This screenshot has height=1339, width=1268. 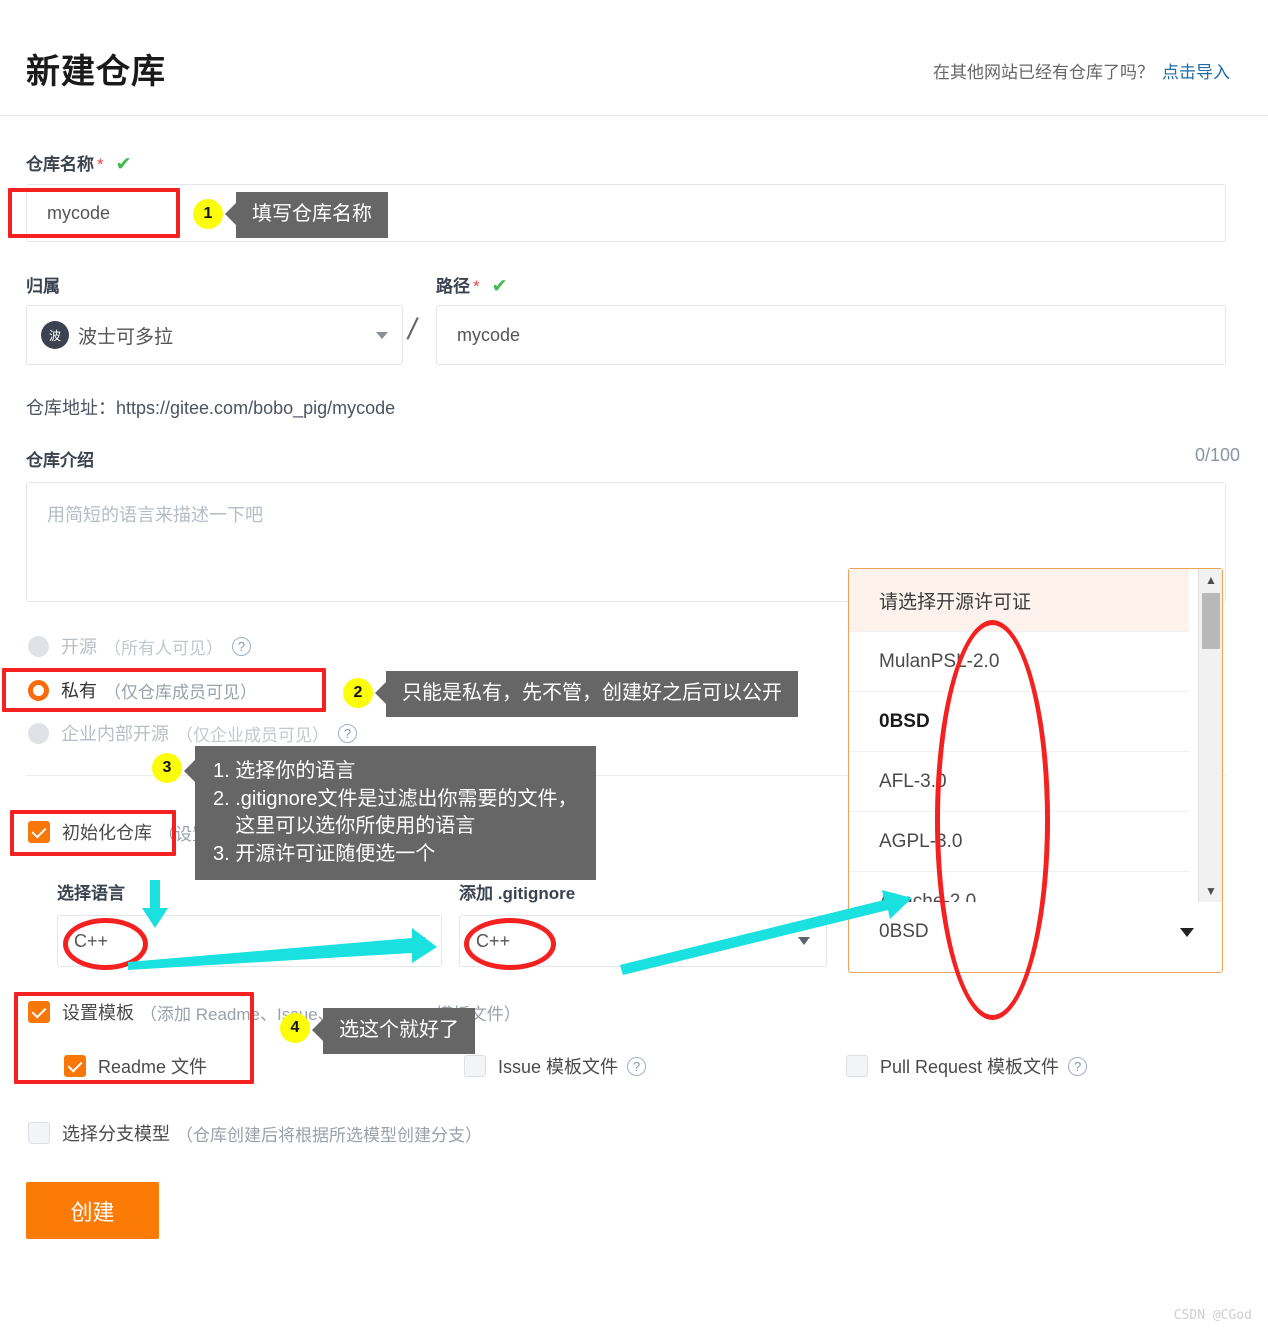 I want to click on branch-model-checkbox-row: 选择分支模型 （仓库创建后将根据所选模型创建分支）, so click(x=255, y=1133).